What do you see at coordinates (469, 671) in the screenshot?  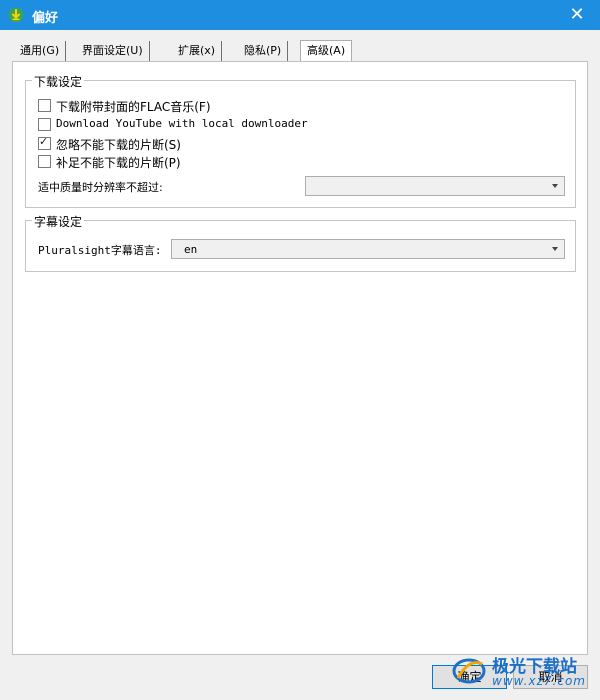 I see `watermark-logo-icon` at bounding box center [469, 671].